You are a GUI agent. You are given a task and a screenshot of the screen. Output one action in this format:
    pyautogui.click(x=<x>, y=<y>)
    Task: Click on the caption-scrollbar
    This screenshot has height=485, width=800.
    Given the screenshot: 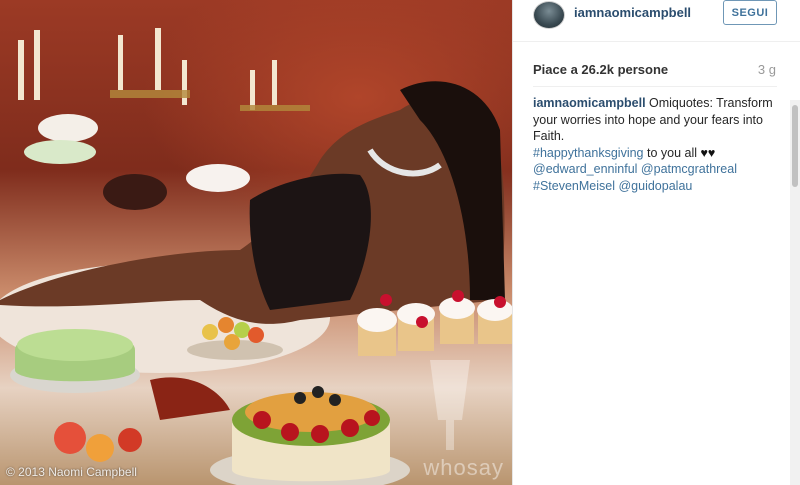 What is the action you would take?
    pyautogui.click(x=795, y=292)
    